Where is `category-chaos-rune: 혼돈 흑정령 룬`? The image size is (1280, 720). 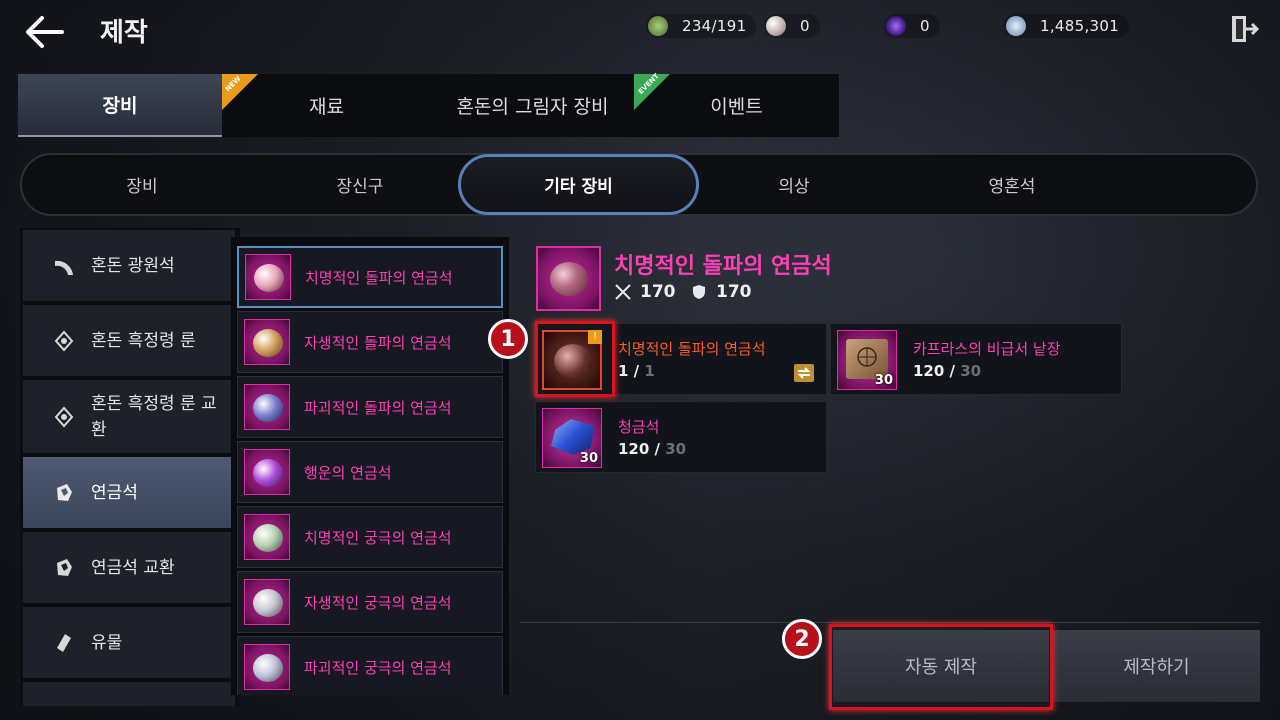 category-chaos-rune: 혼돈 흑정령 룬 is located at coordinates (129, 341).